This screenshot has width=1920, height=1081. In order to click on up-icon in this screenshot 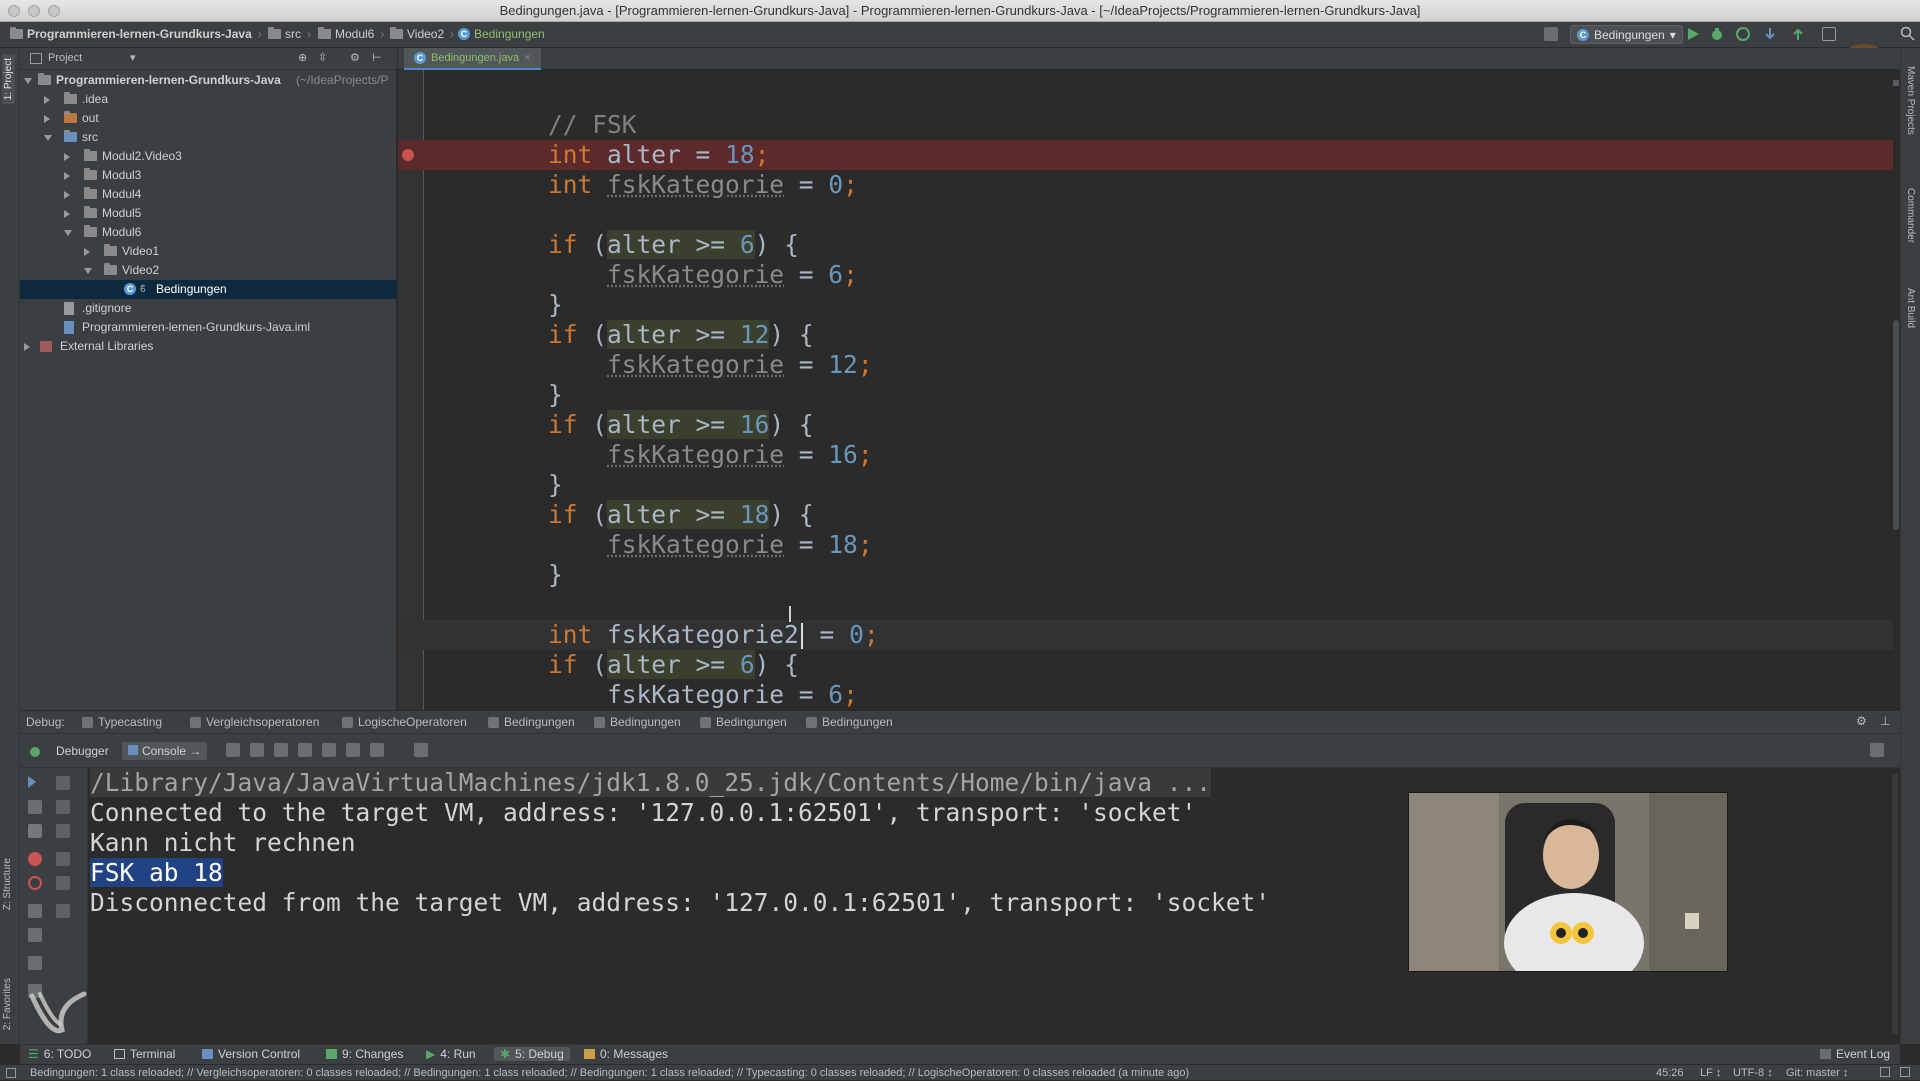, I will do `click(63, 783)`.